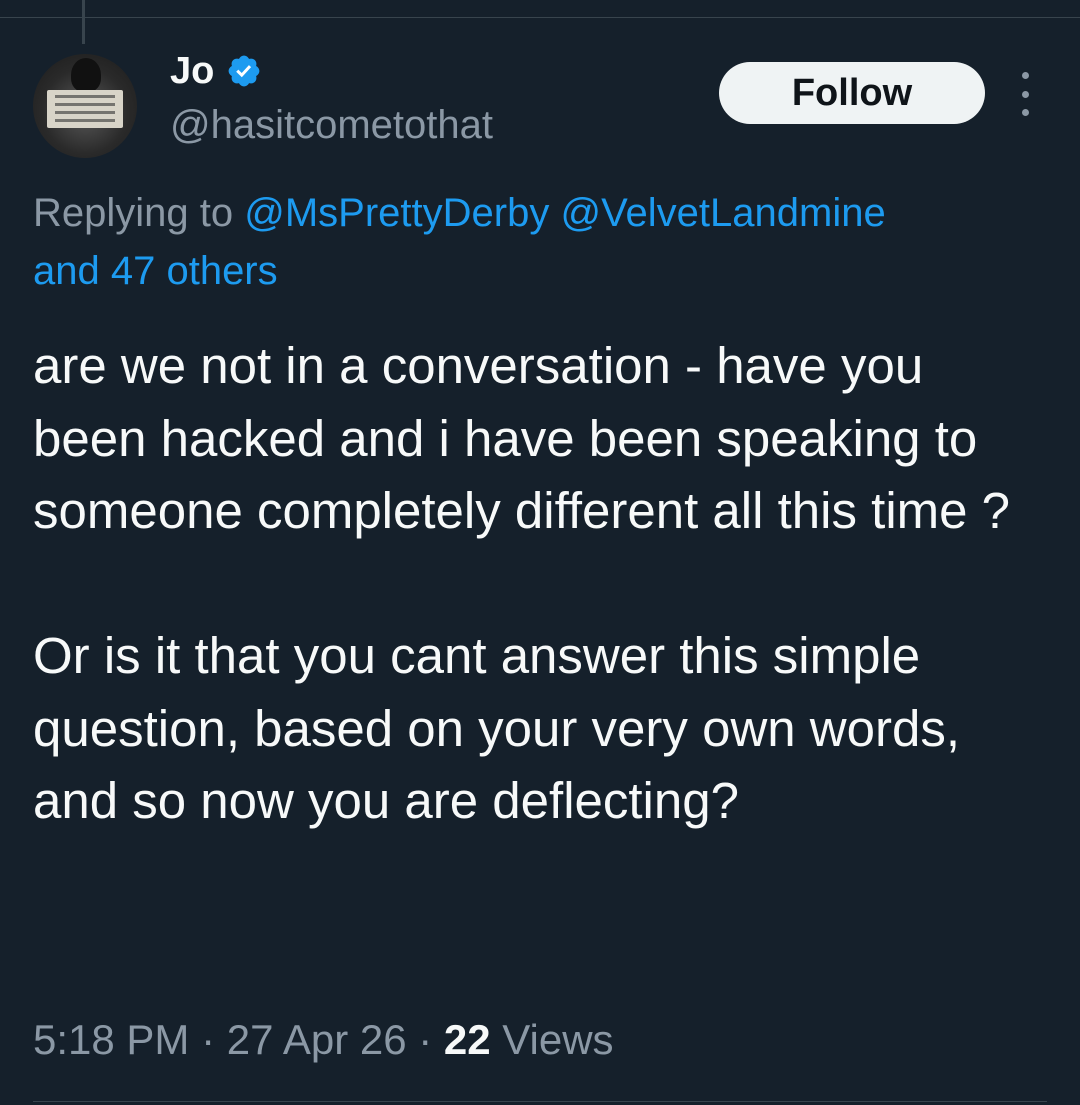  What do you see at coordinates (331, 125) in the screenshot?
I see `author-handle: @hasitcometothat` at bounding box center [331, 125].